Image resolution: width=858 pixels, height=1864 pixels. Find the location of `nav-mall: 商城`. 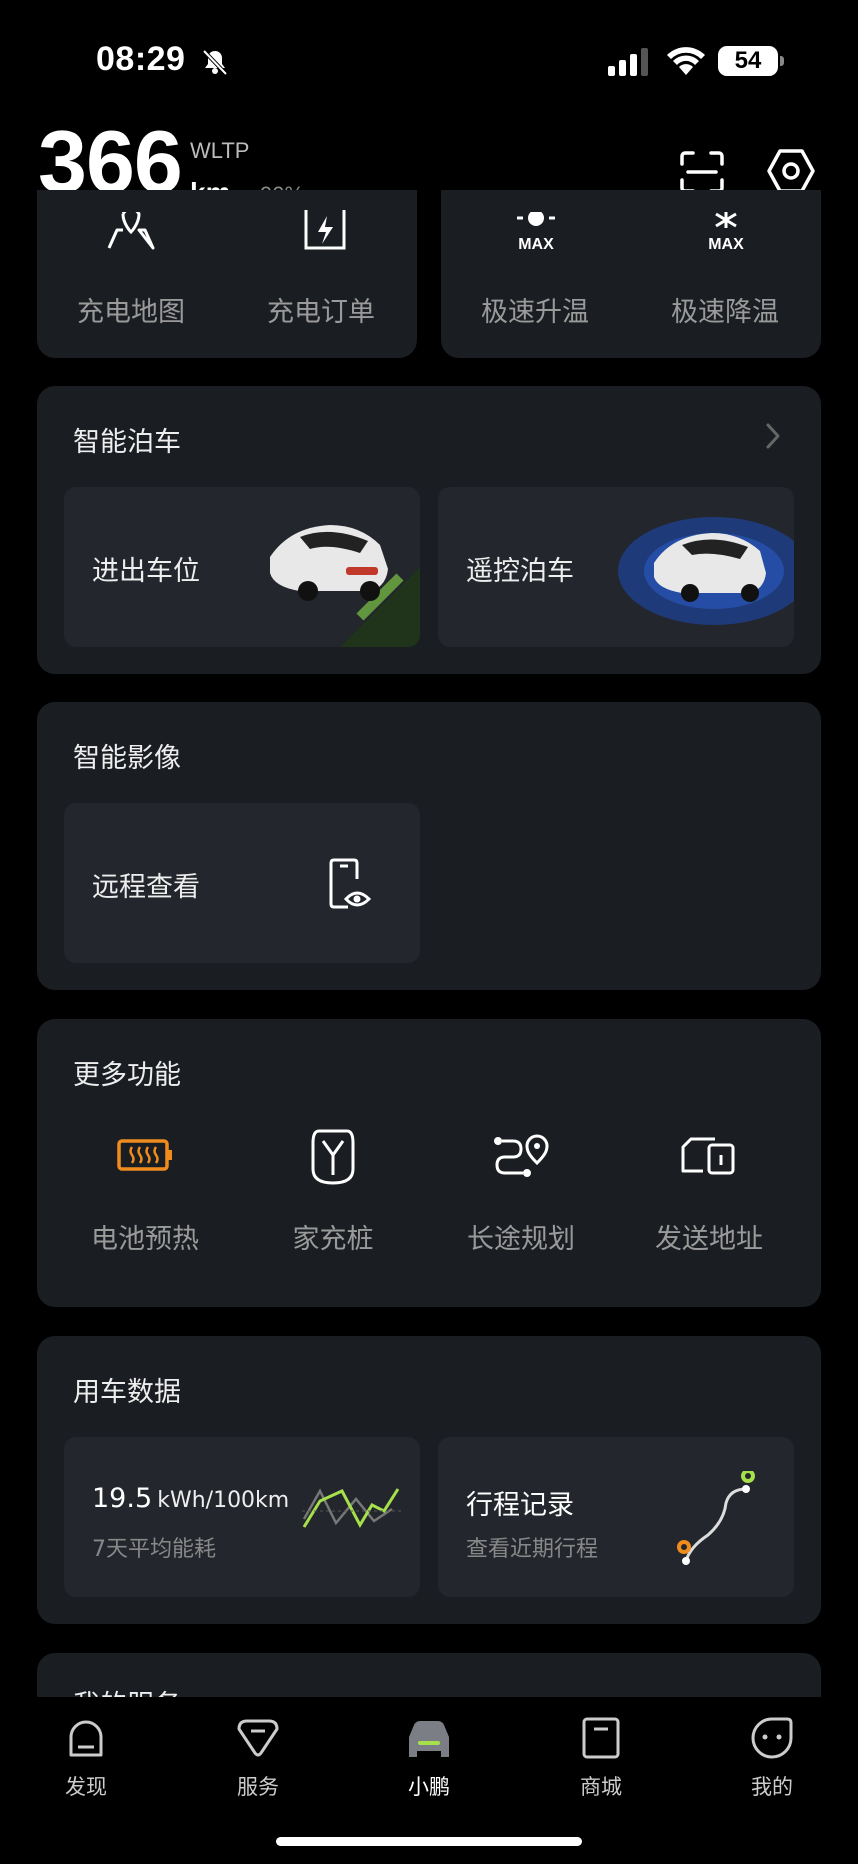

nav-mall: 商城 is located at coordinates (601, 1758).